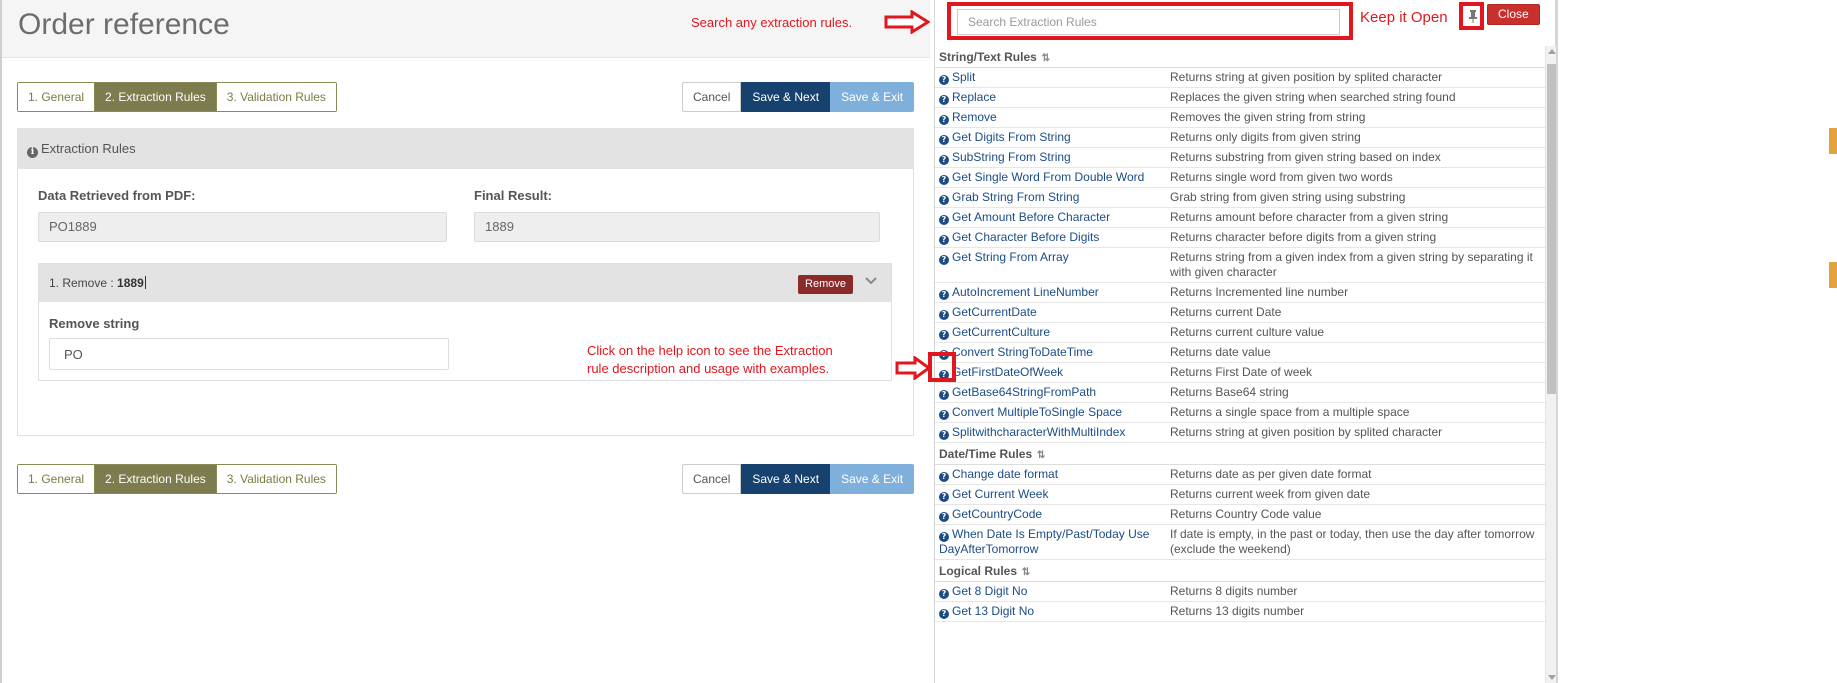 Image resolution: width=1837 pixels, height=683 pixels. What do you see at coordinates (1011, 157) in the screenshot?
I see `rule-name: SubString From String` at bounding box center [1011, 157].